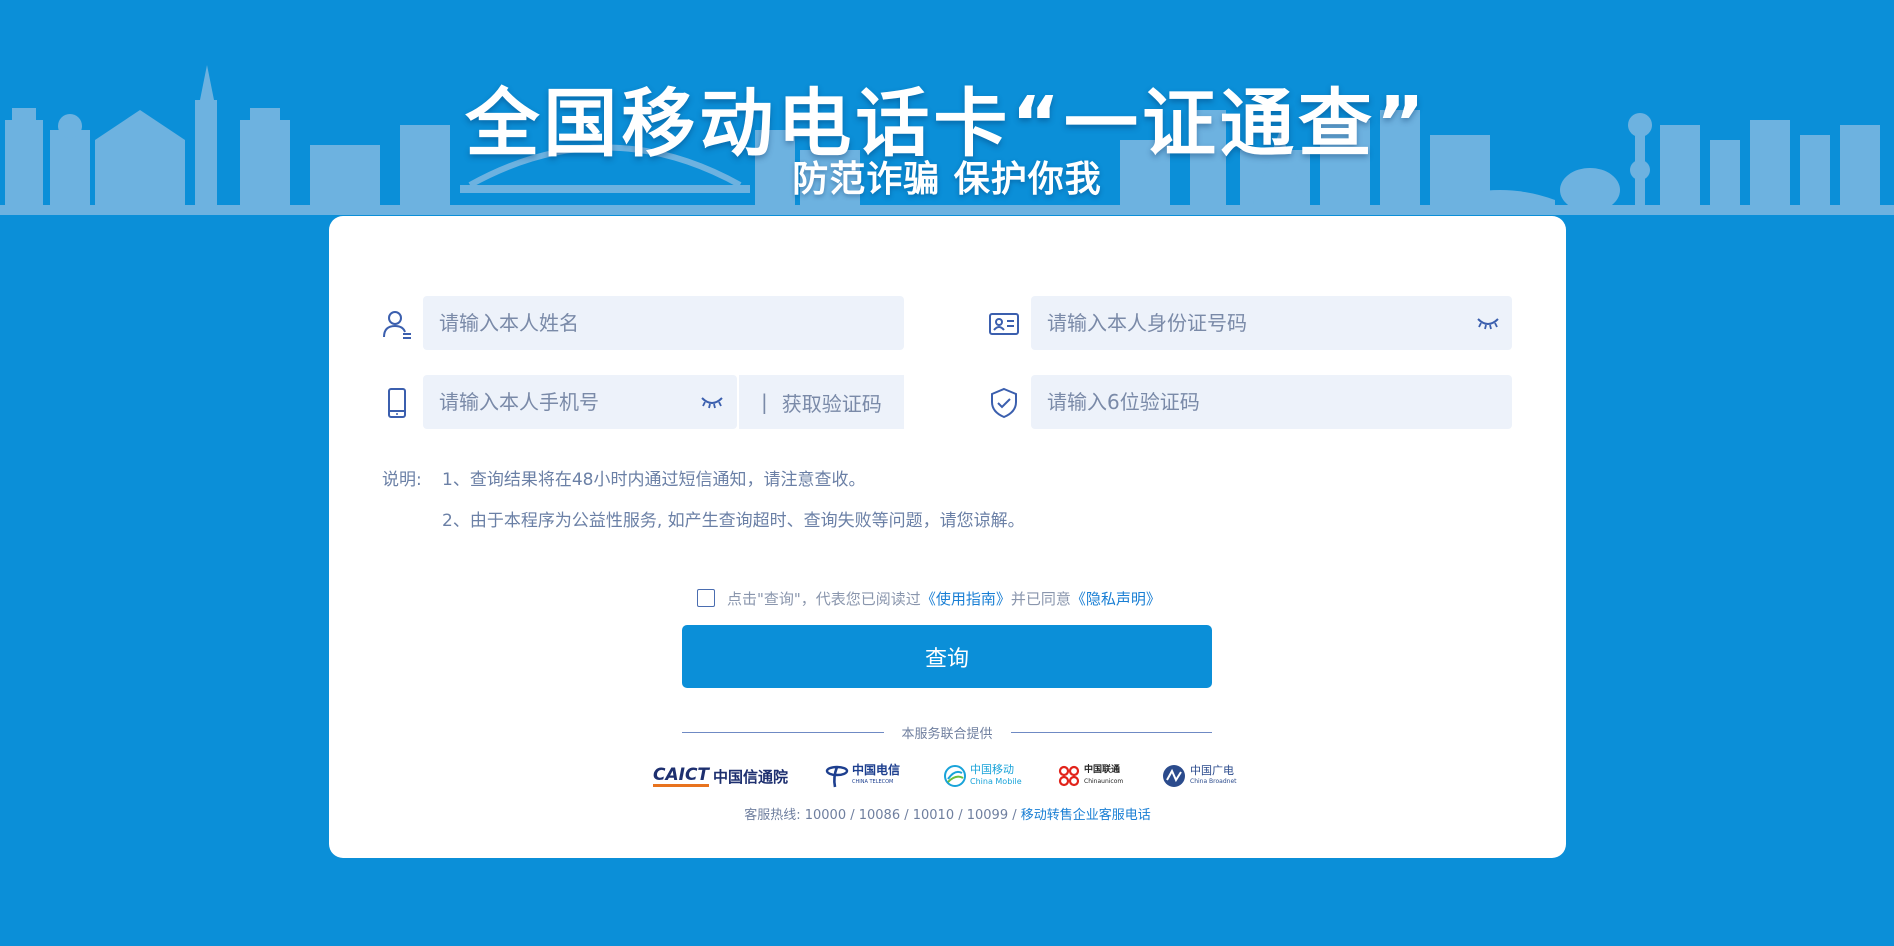 This screenshot has height=946, width=1894. What do you see at coordinates (831, 403) in the screenshot?
I see `get-code-label: 获取验证码` at bounding box center [831, 403].